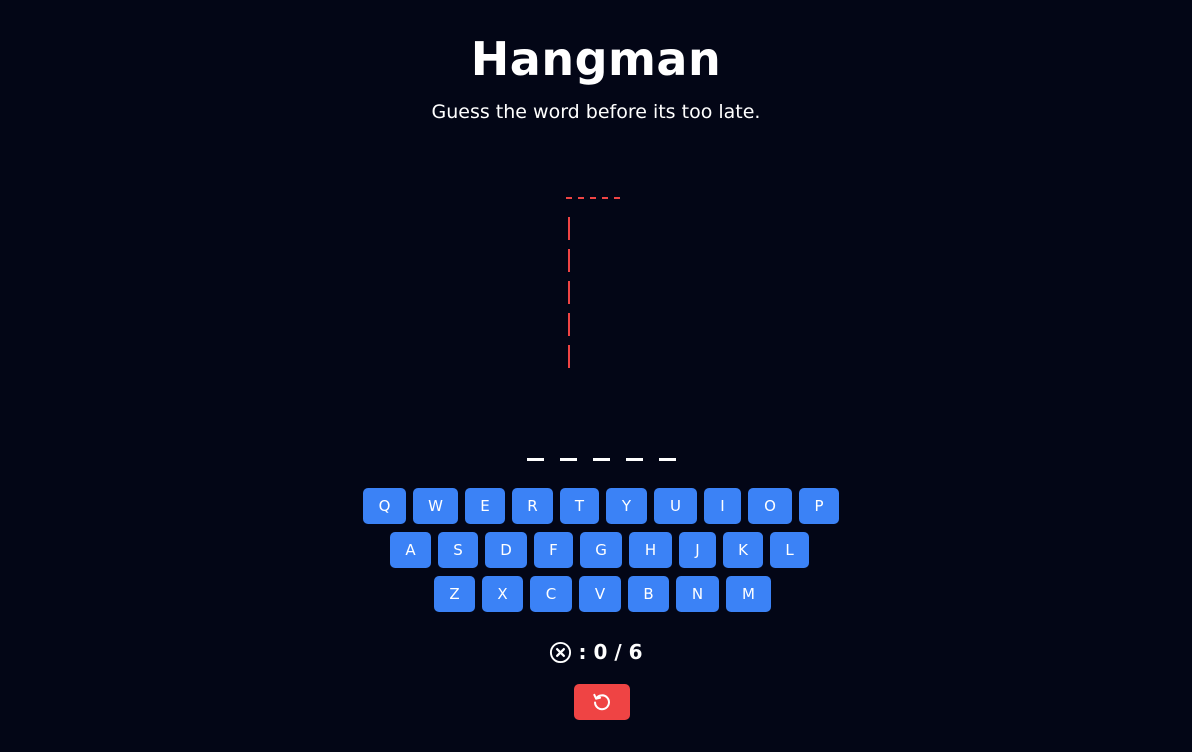 The height and width of the screenshot is (752, 1192). I want to click on key-u: U, so click(675, 506).